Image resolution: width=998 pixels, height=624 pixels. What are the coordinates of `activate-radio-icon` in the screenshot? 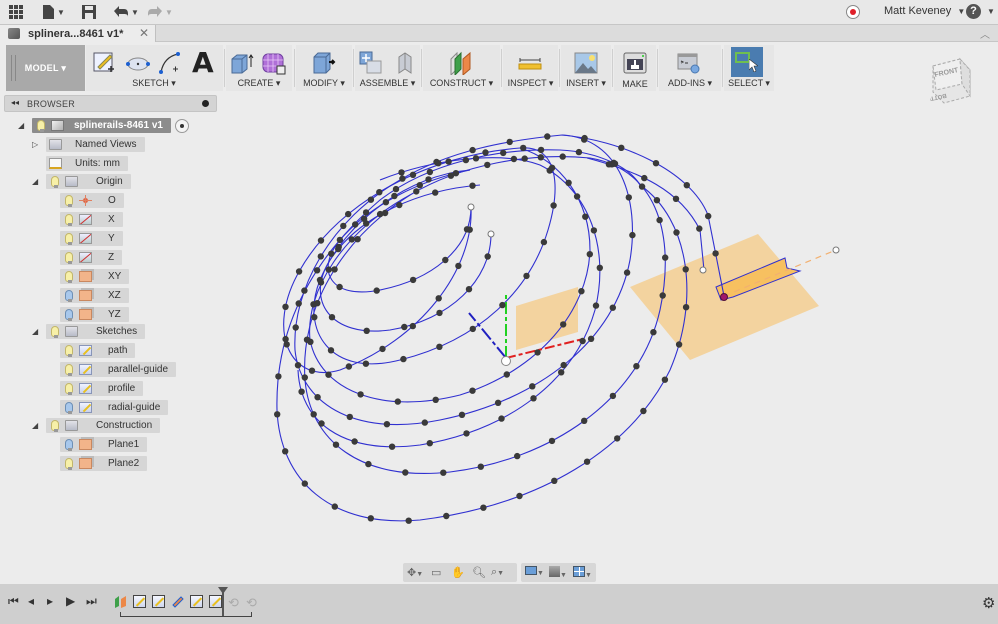 It's located at (181, 125).